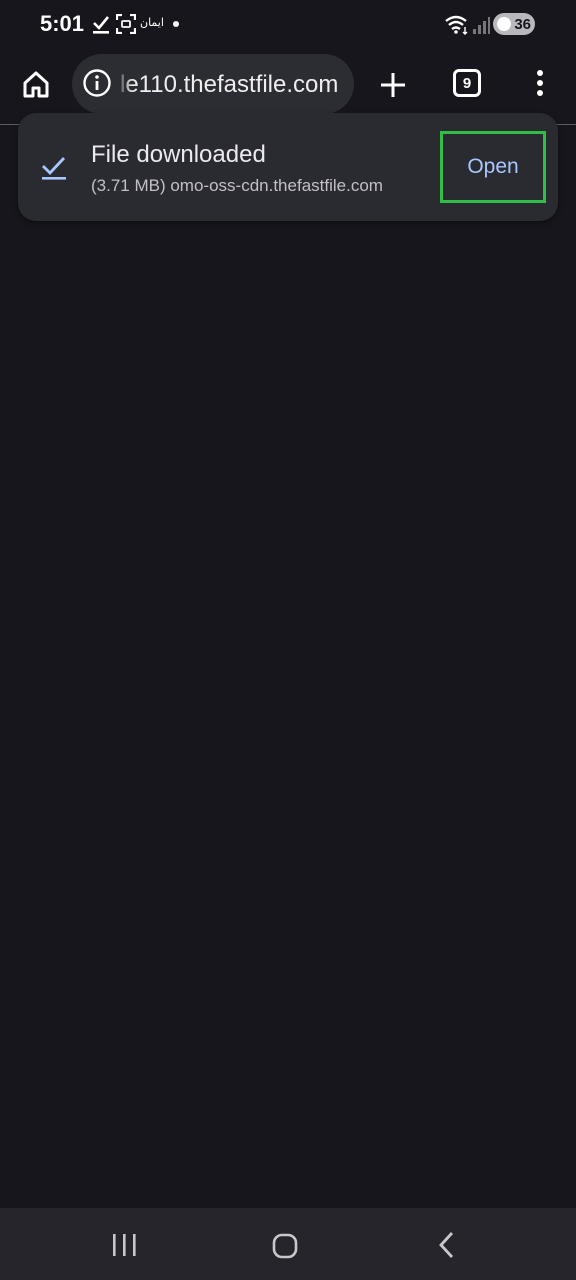 This screenshot has width=576, height=1280. I want to click on snackbar-subtitle: (3.71 MB) omo-oss-cdn.thefastfile.com, so click(237, 185).